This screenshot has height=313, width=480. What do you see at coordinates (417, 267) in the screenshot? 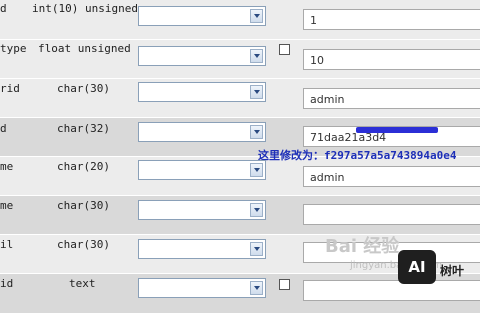
I see `ai-logo: AI` at bounding box center [417, 267].